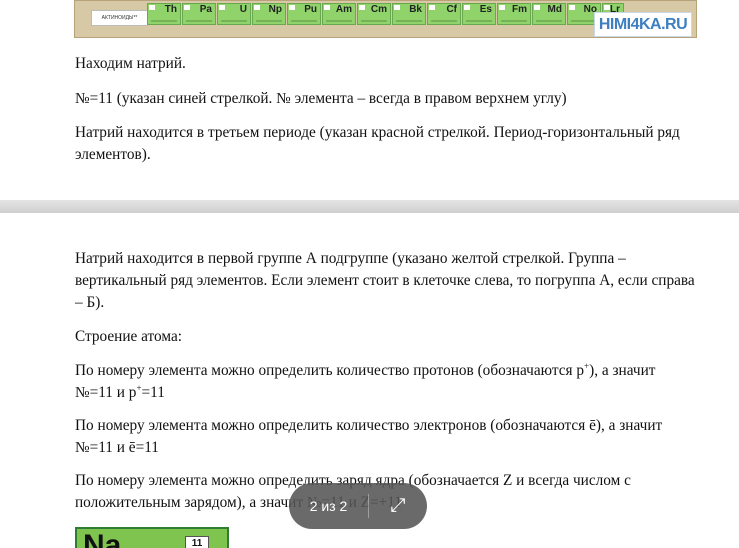 The image size is (739, 548). I want to click on element-cell: Np, so click(269, 14).